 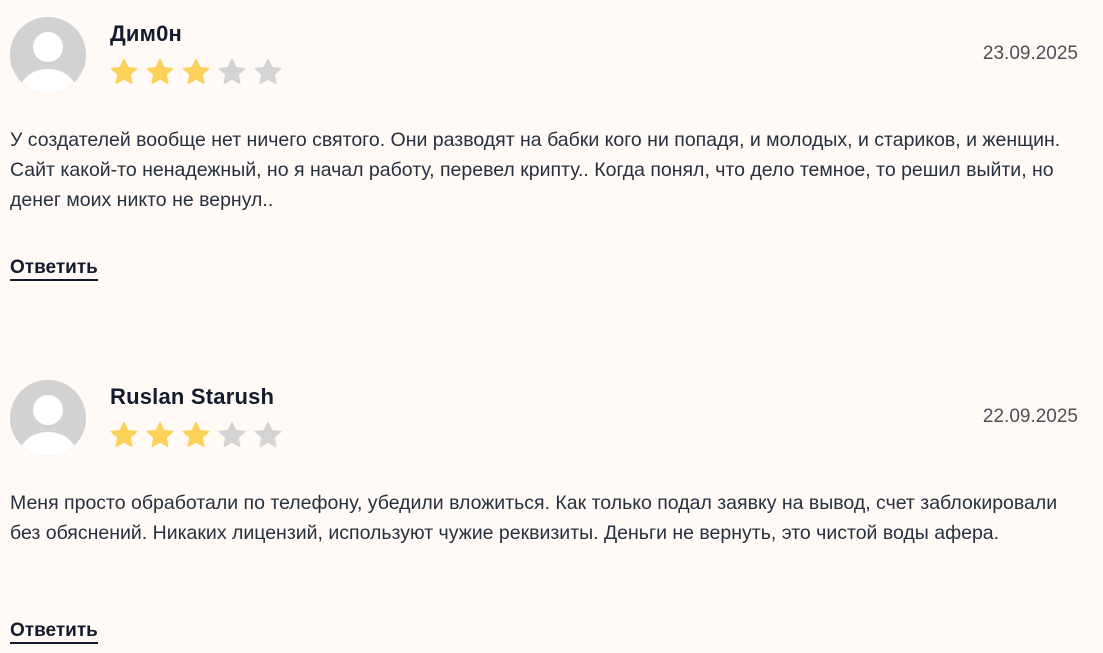 What do you see at coordinates (1030, 53) in the screenshot?
I see `review-date: 23.09.2025` at bounding box center [1030, 53].